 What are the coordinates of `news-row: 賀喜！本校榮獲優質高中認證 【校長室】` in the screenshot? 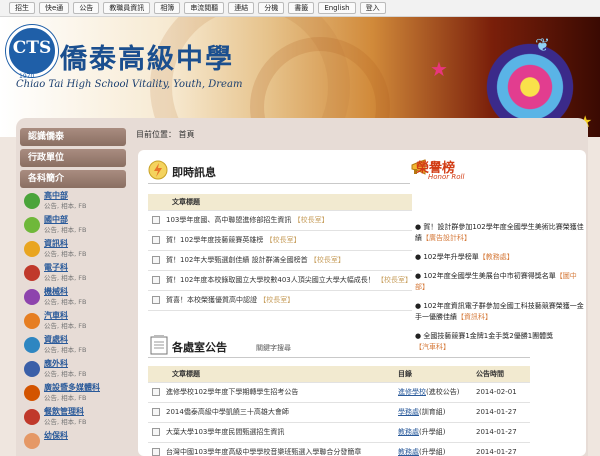 It's located at (280, 300).